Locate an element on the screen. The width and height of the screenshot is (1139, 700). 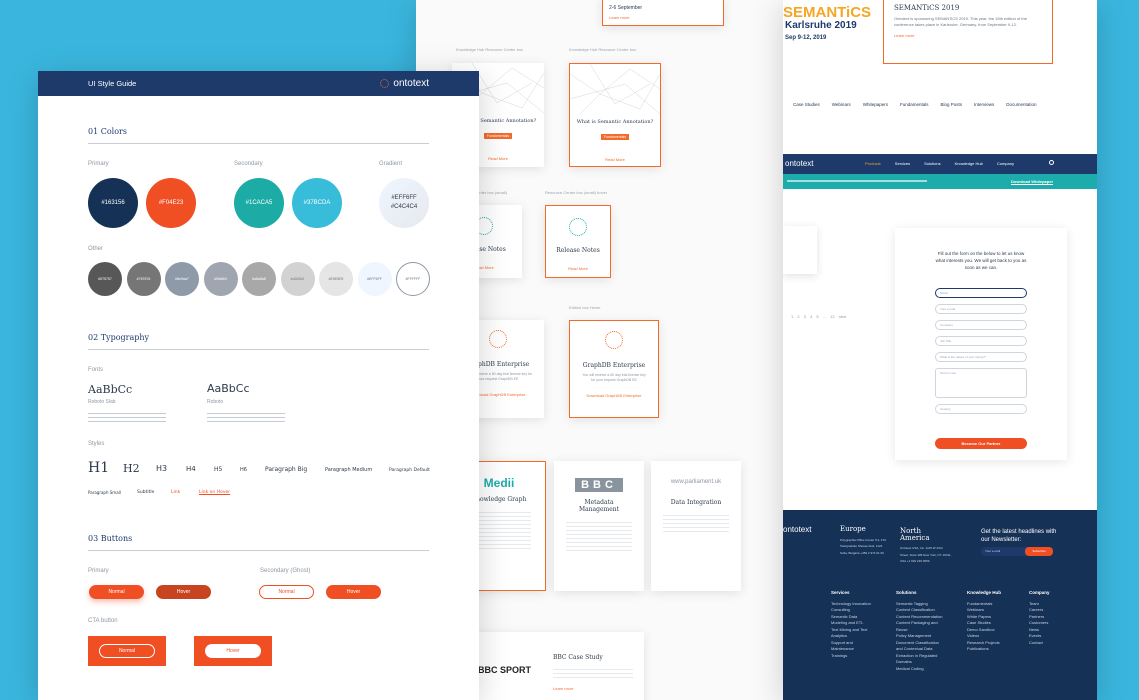
bbc-logo: BBC is located at coordinates (599, 485).